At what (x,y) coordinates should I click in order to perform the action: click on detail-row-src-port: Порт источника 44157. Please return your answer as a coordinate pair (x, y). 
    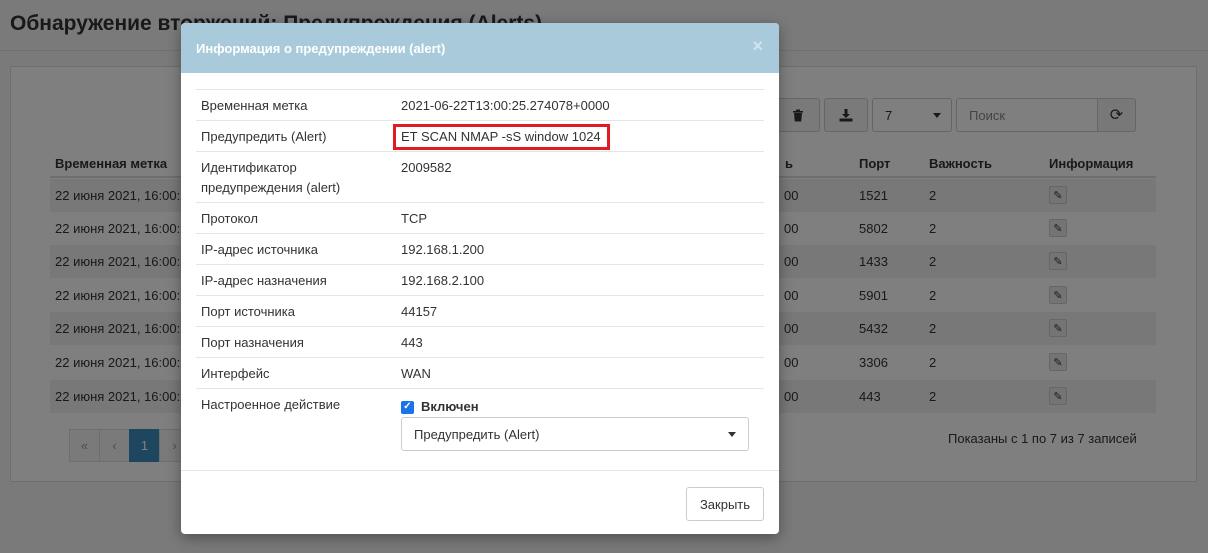
    Looking at the image, I should click on (480, 310).